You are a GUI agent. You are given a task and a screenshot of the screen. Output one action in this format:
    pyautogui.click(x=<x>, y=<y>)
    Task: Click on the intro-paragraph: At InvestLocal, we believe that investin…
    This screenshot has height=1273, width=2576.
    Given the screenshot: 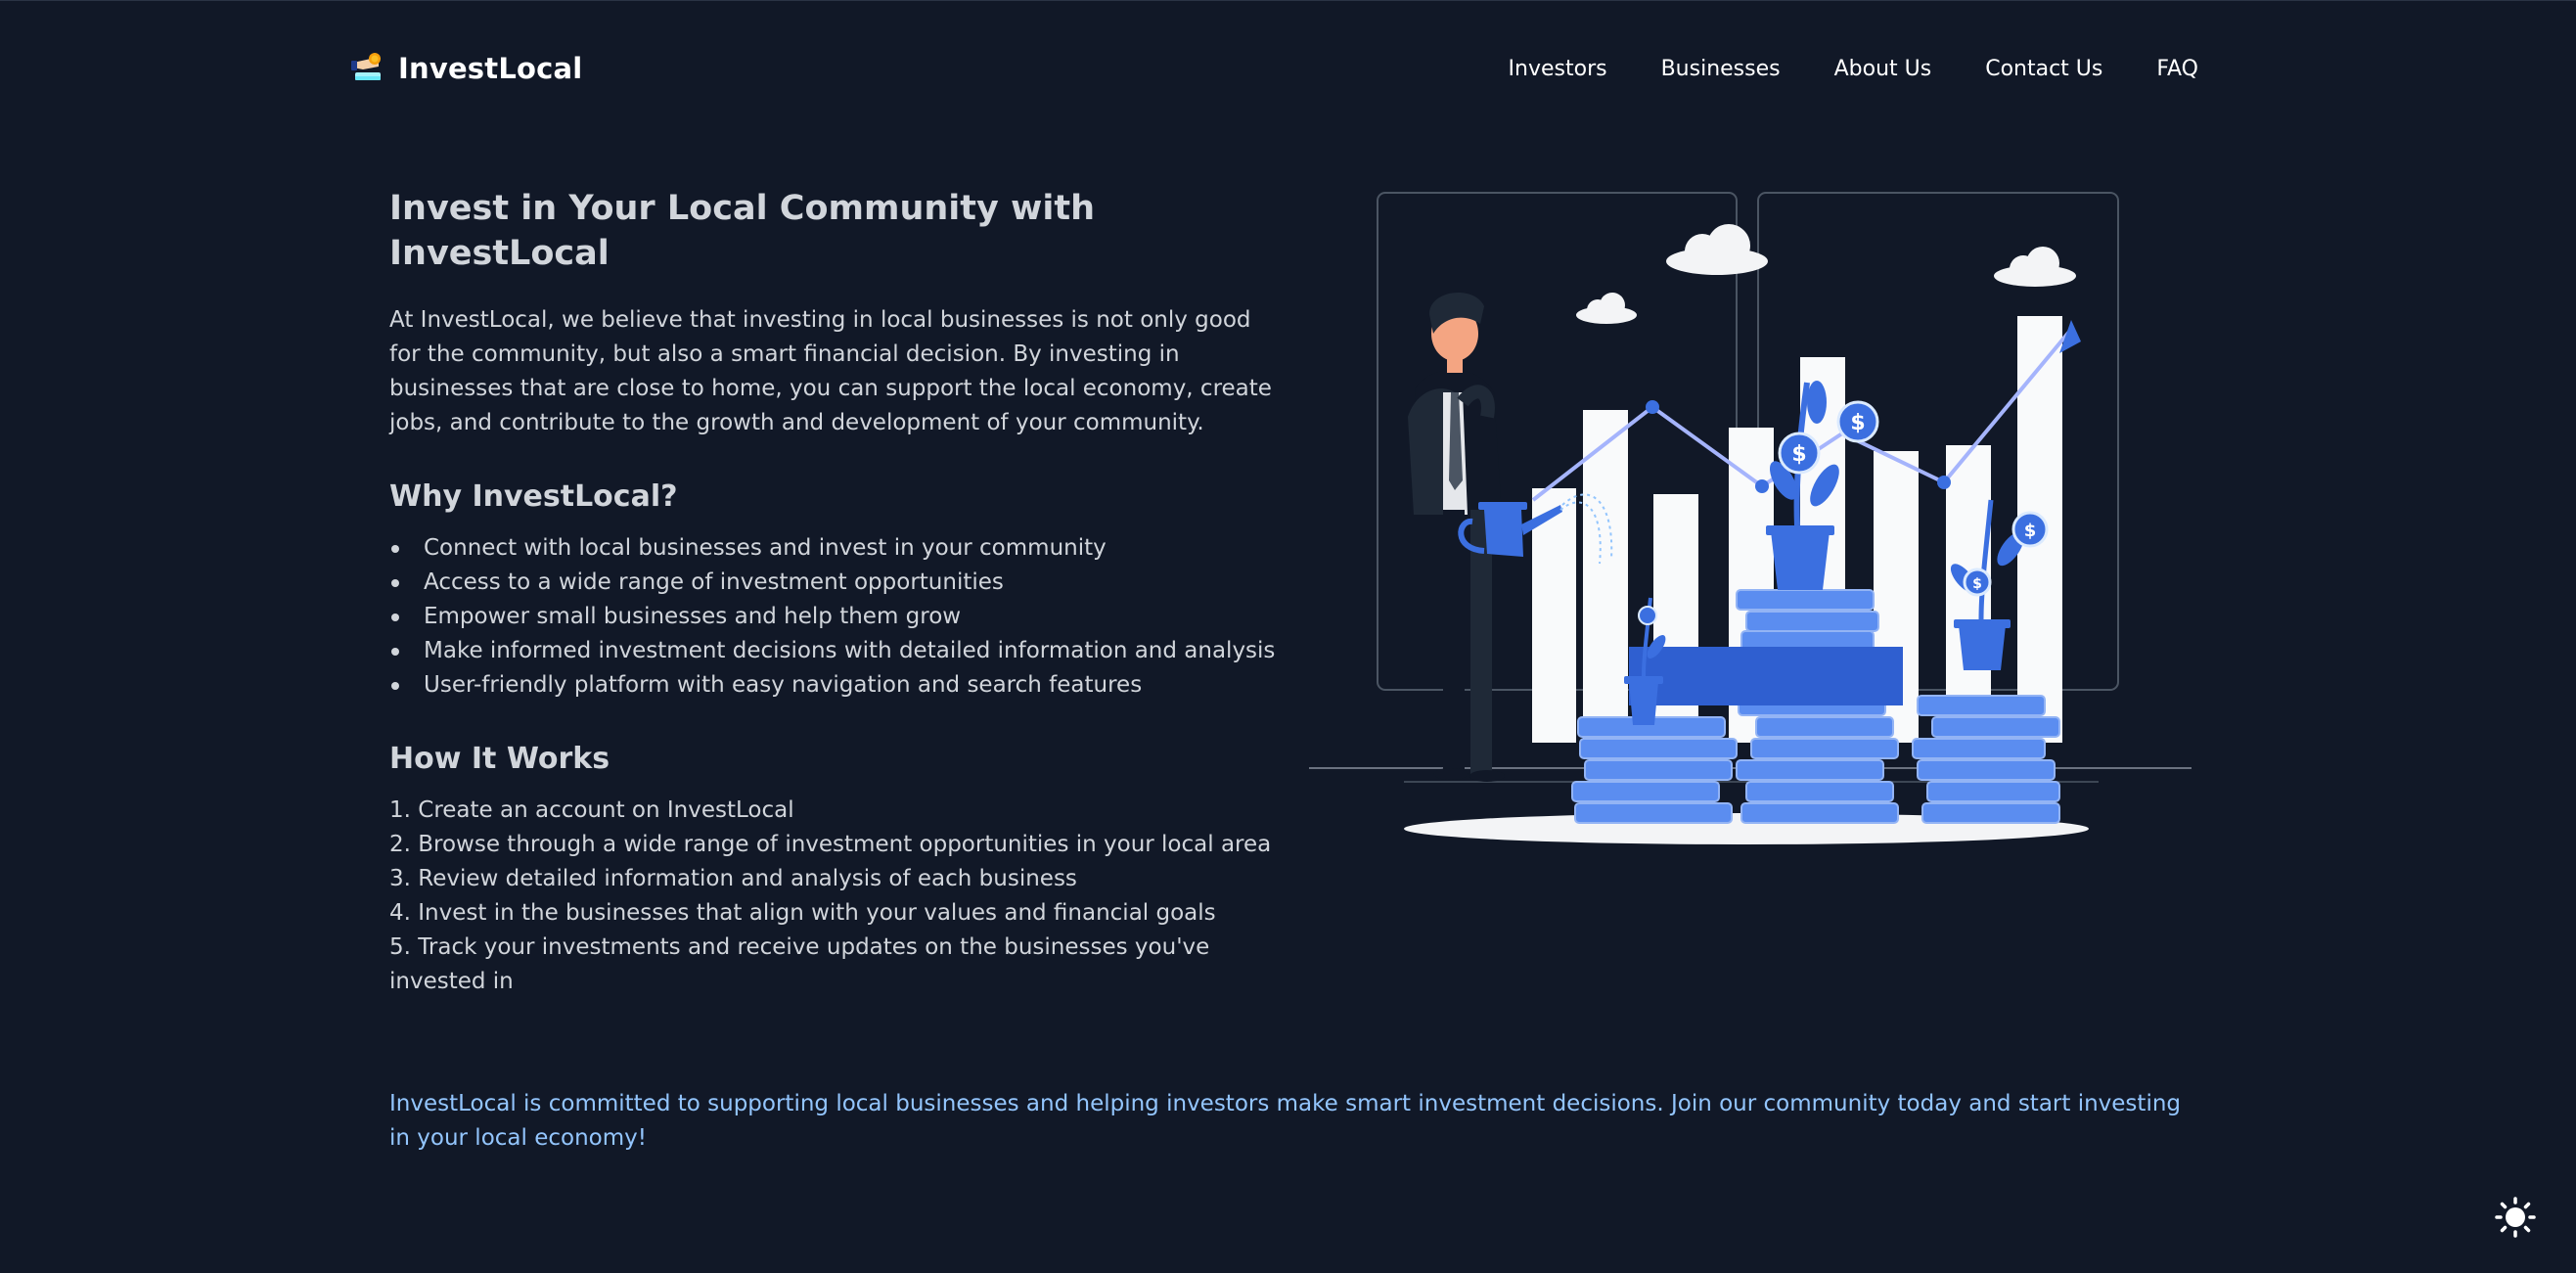 What is the action you would take?
    pyautogui.click(x=830, y=371)
    